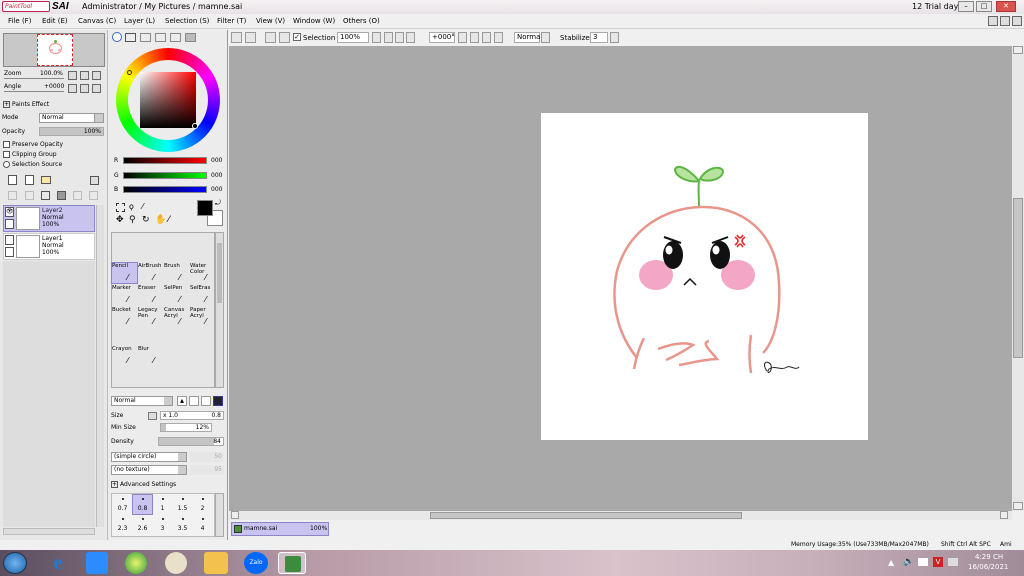  What do you see at coordinates (218, 401) in the screenshot?
I see `brush-shape-hard-icon` at bounding box center [218, 401].